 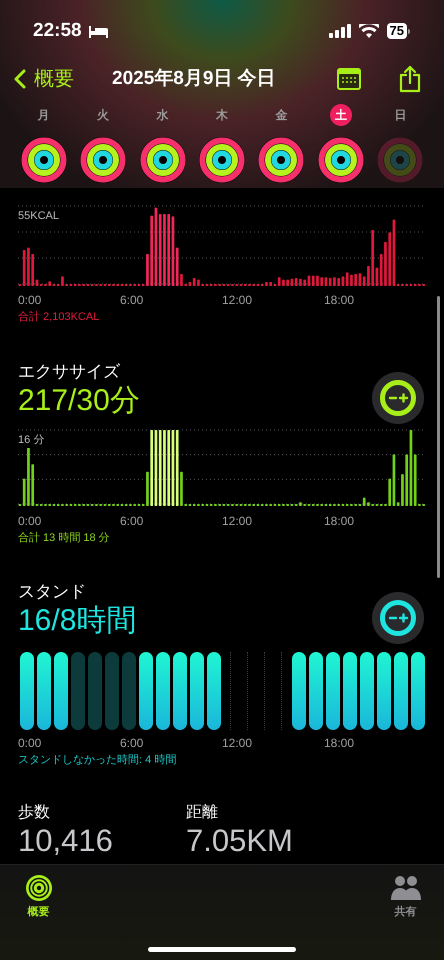 I want to click on calendar-icon, so click(x=349, y=79).